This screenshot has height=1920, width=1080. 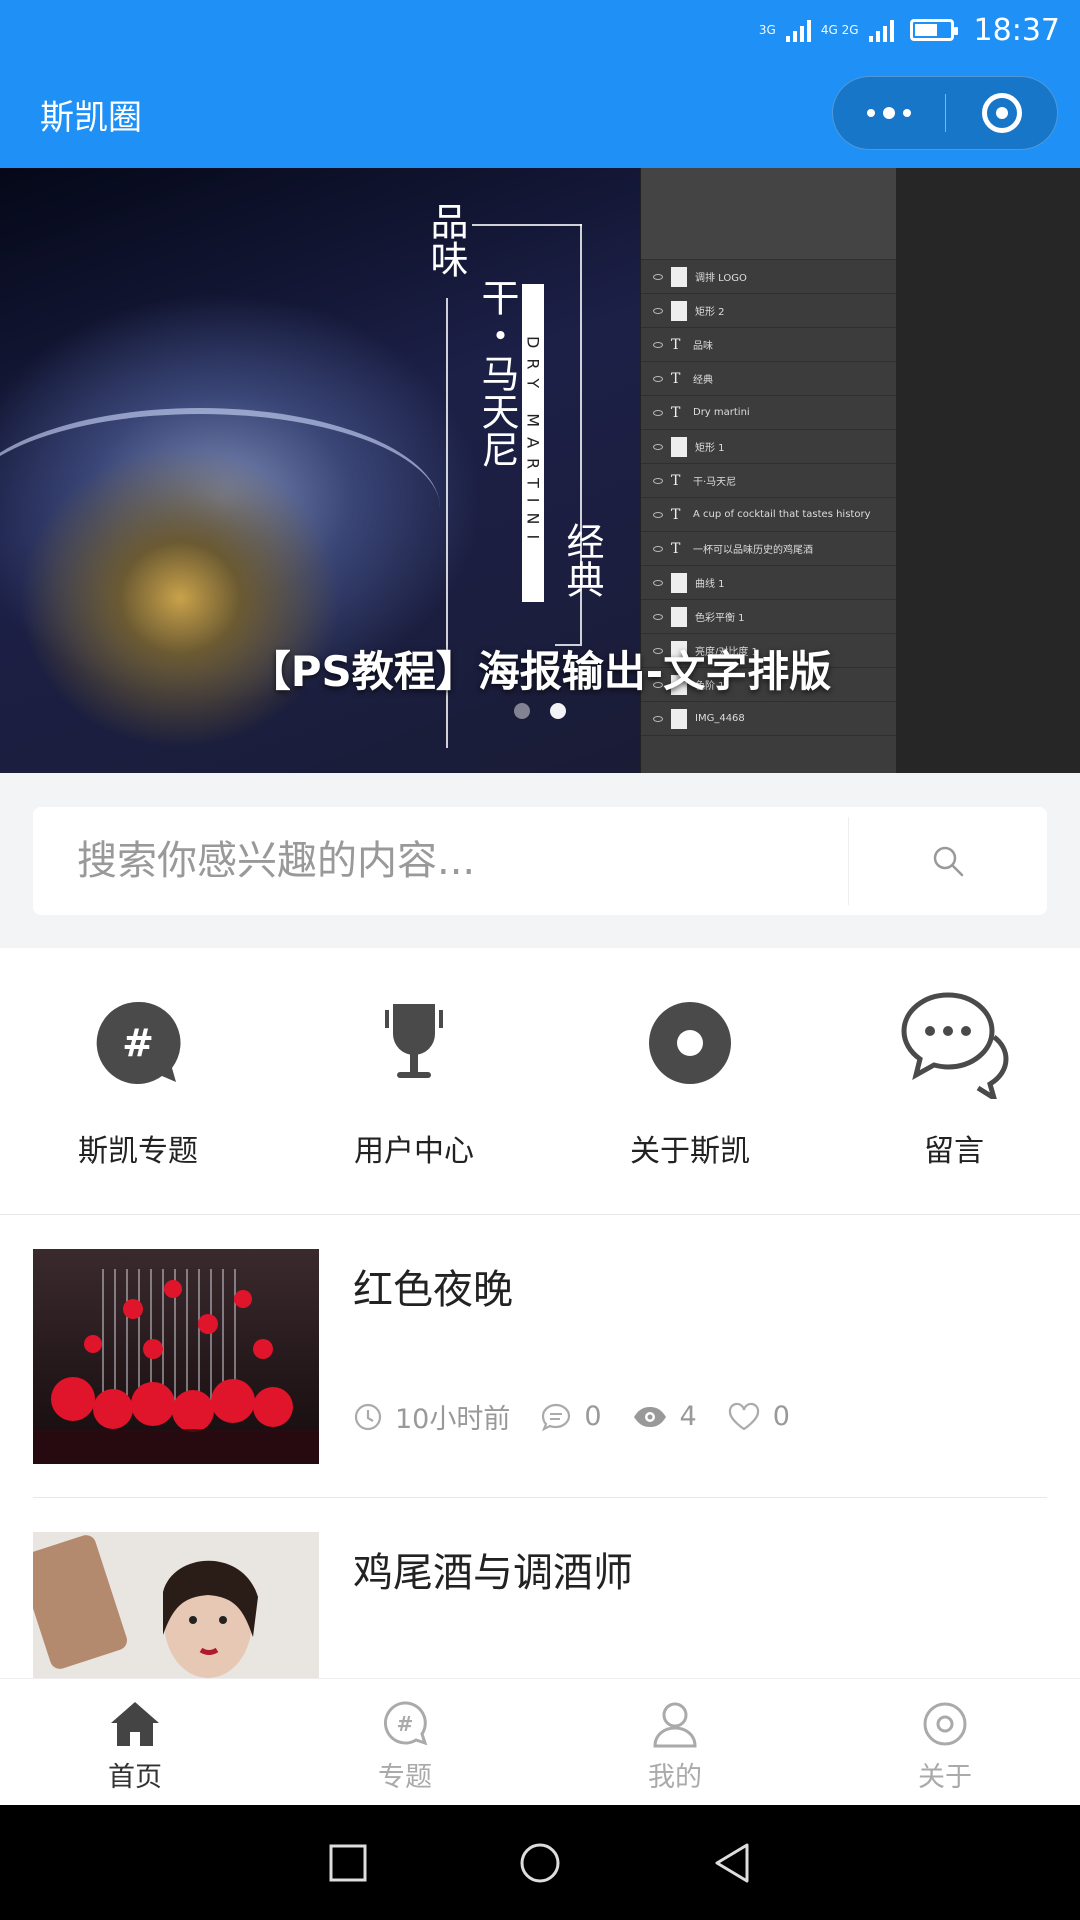 What do you see at coordinates (582, 560) in the screenshot?
I see `poster-text: 经典` at bounding box center [582, 560].